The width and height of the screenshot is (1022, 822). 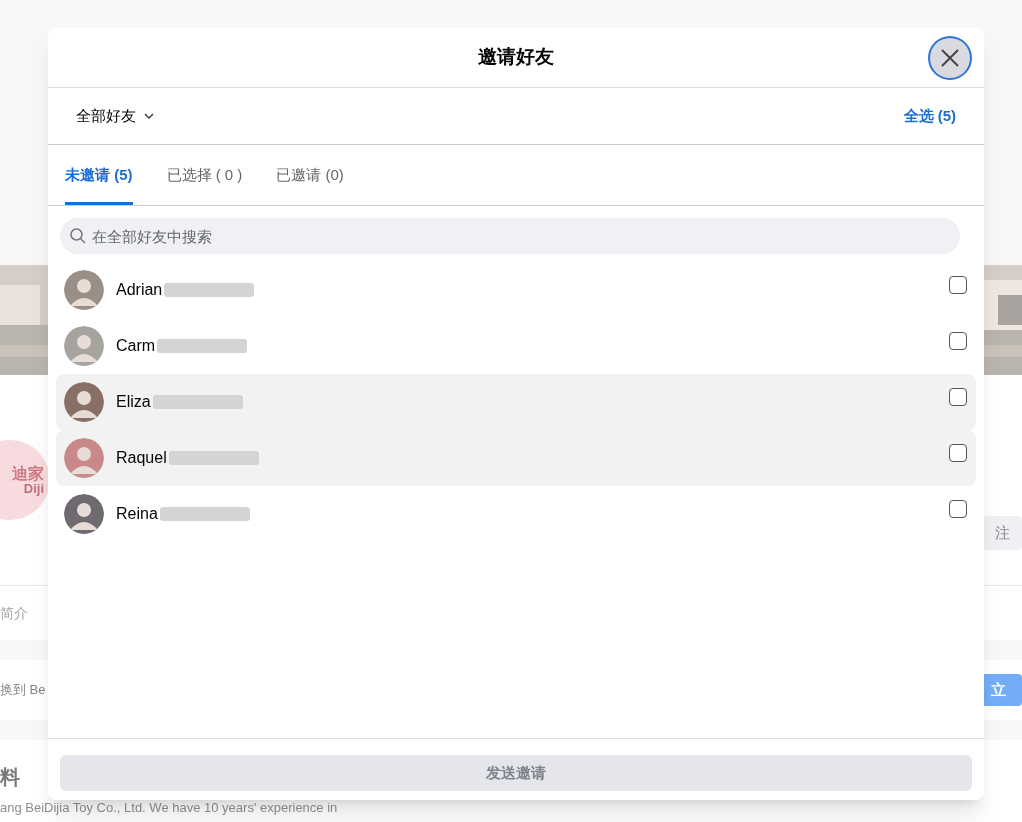 What do you see at coordinates (133, 402) in the screenshot?
I see `friend-name: Eliza` at bounding box center [133, 402].